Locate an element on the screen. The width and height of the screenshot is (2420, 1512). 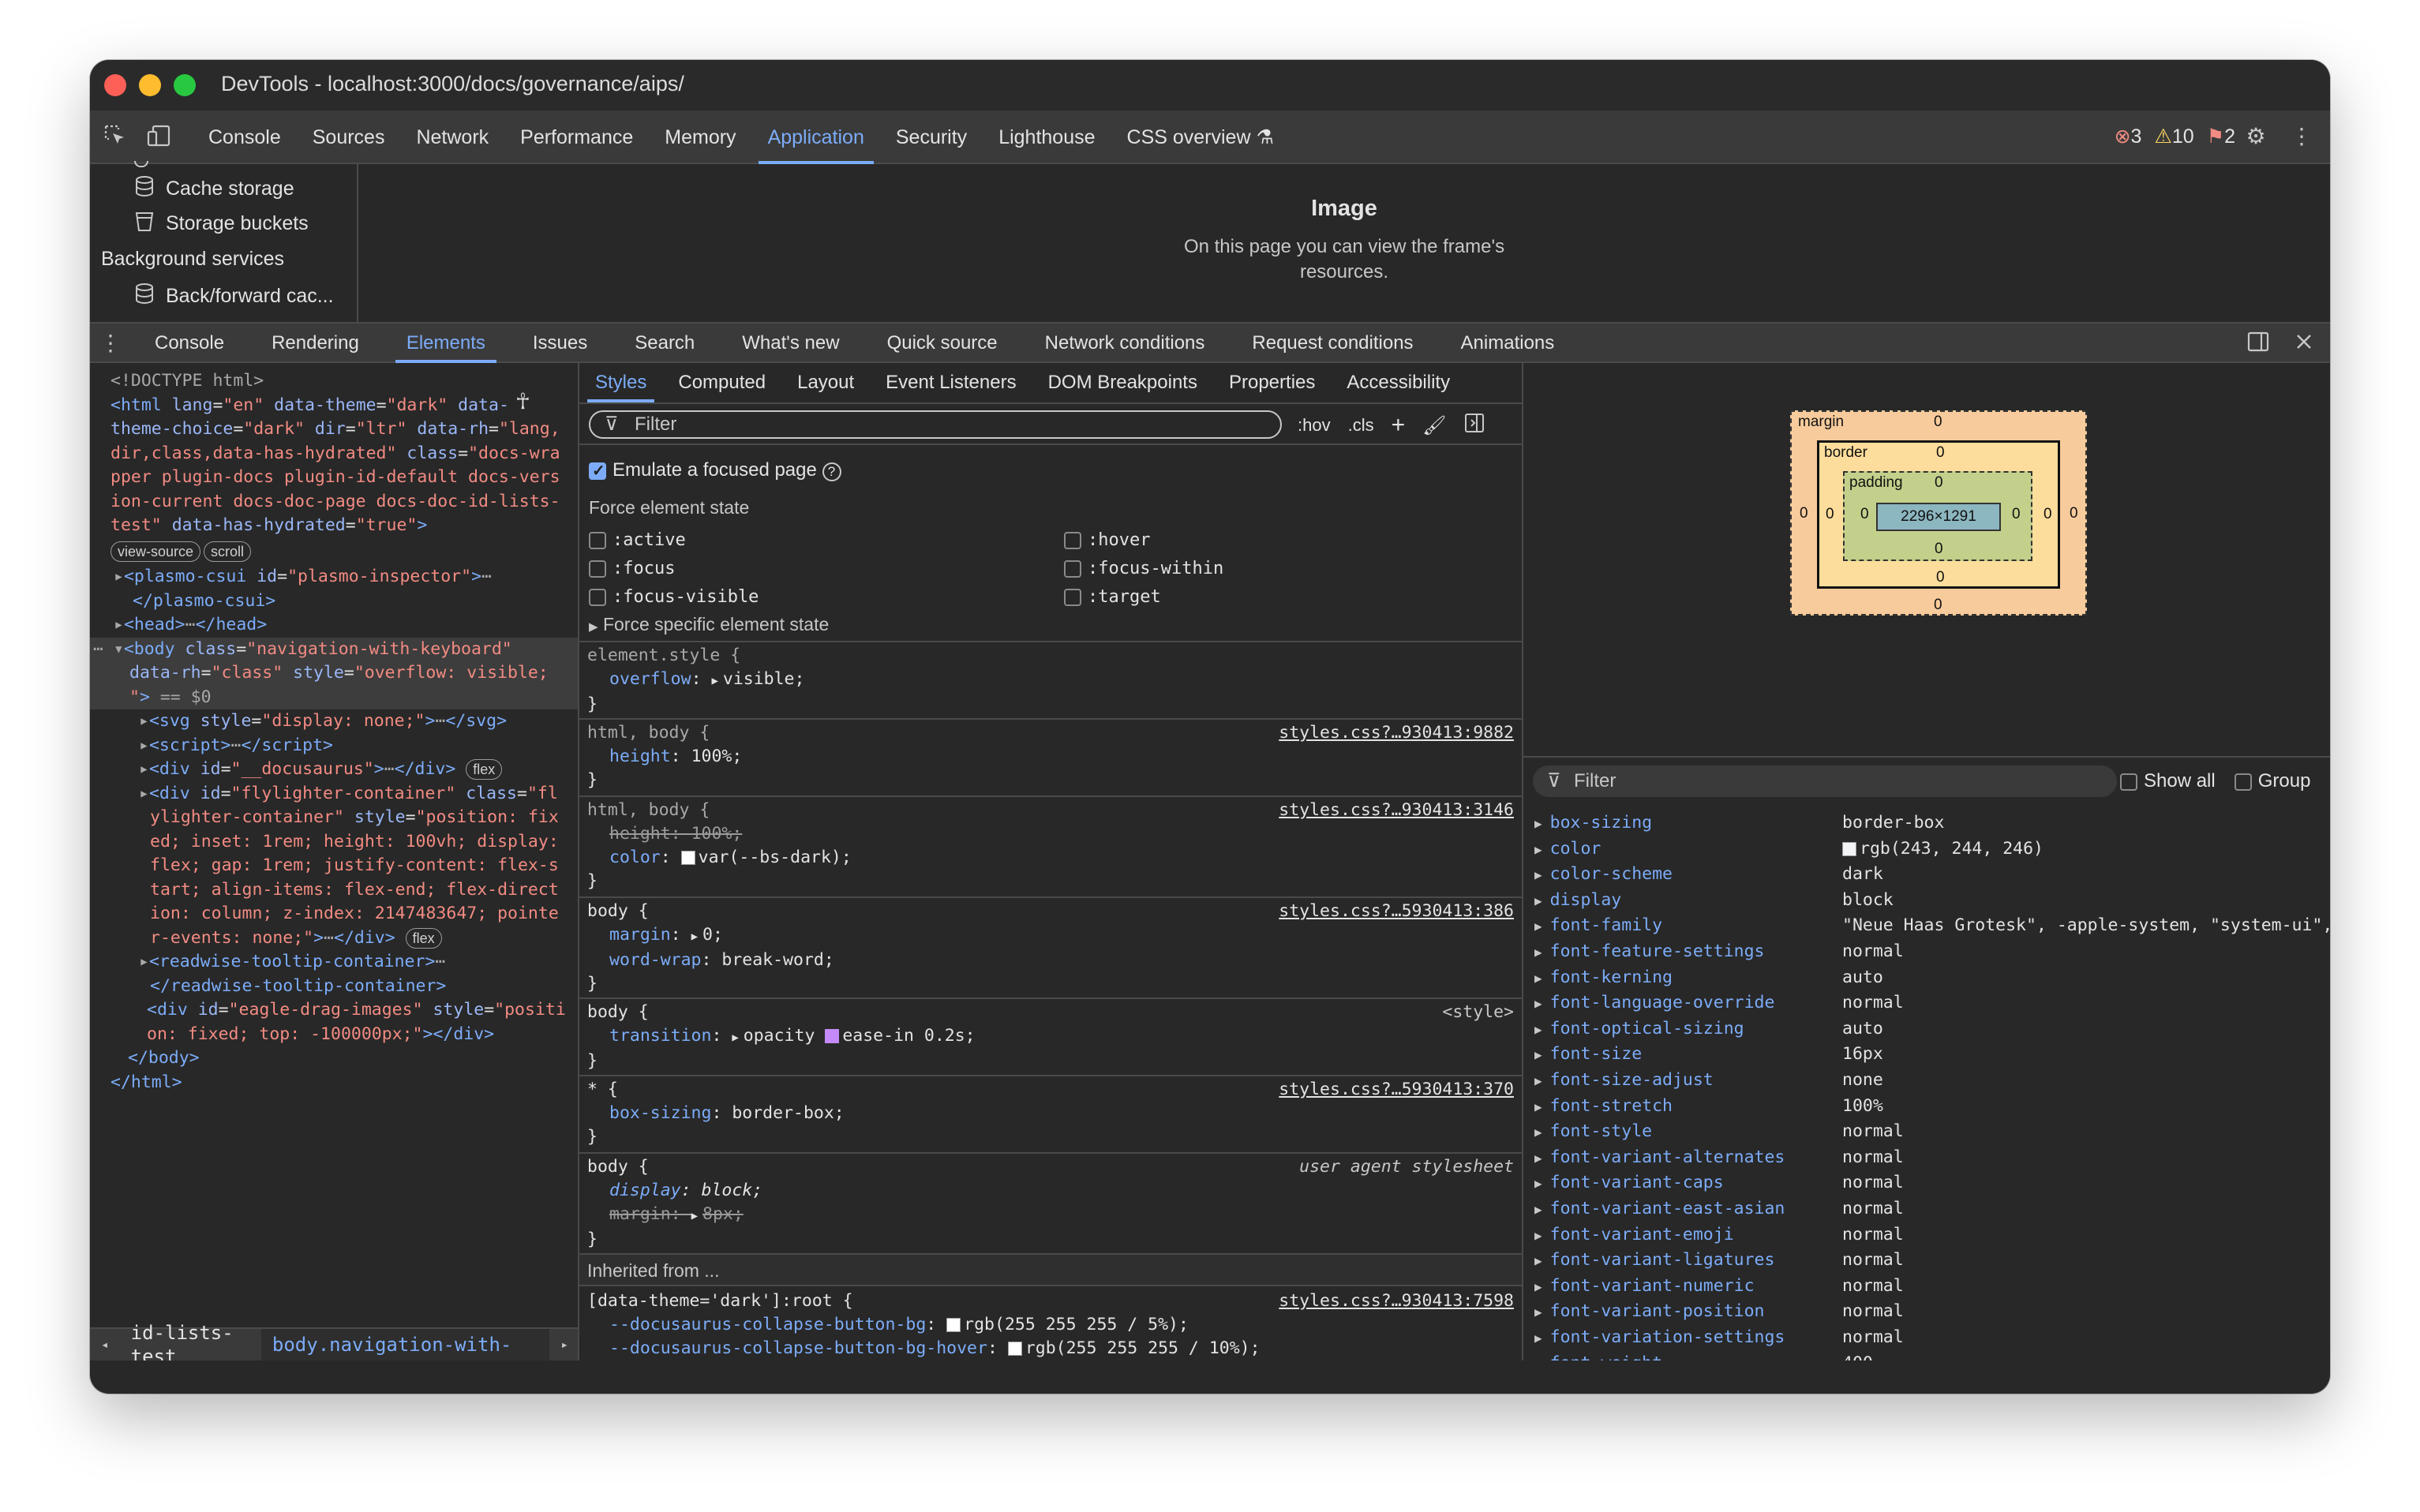
property-value: 8px; is located at coordinates (723, 1214).